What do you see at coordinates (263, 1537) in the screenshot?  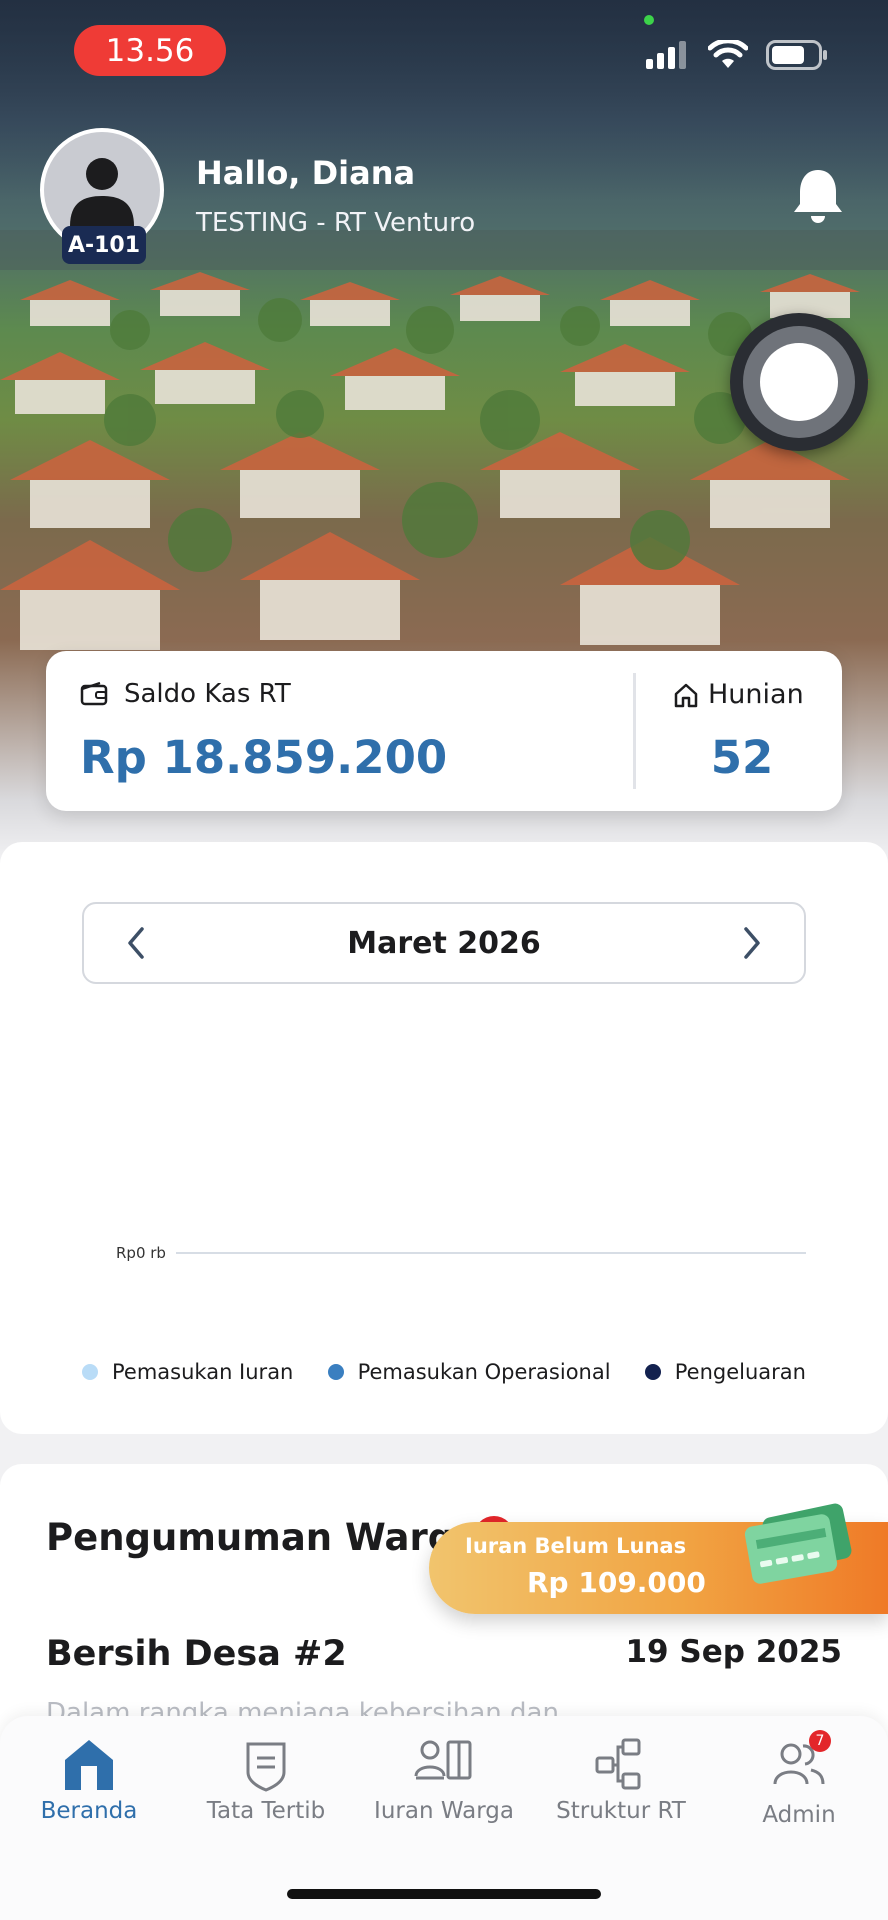 I see `announcements-title: Pengumuman Warga` at bounding box center [263, 1537].